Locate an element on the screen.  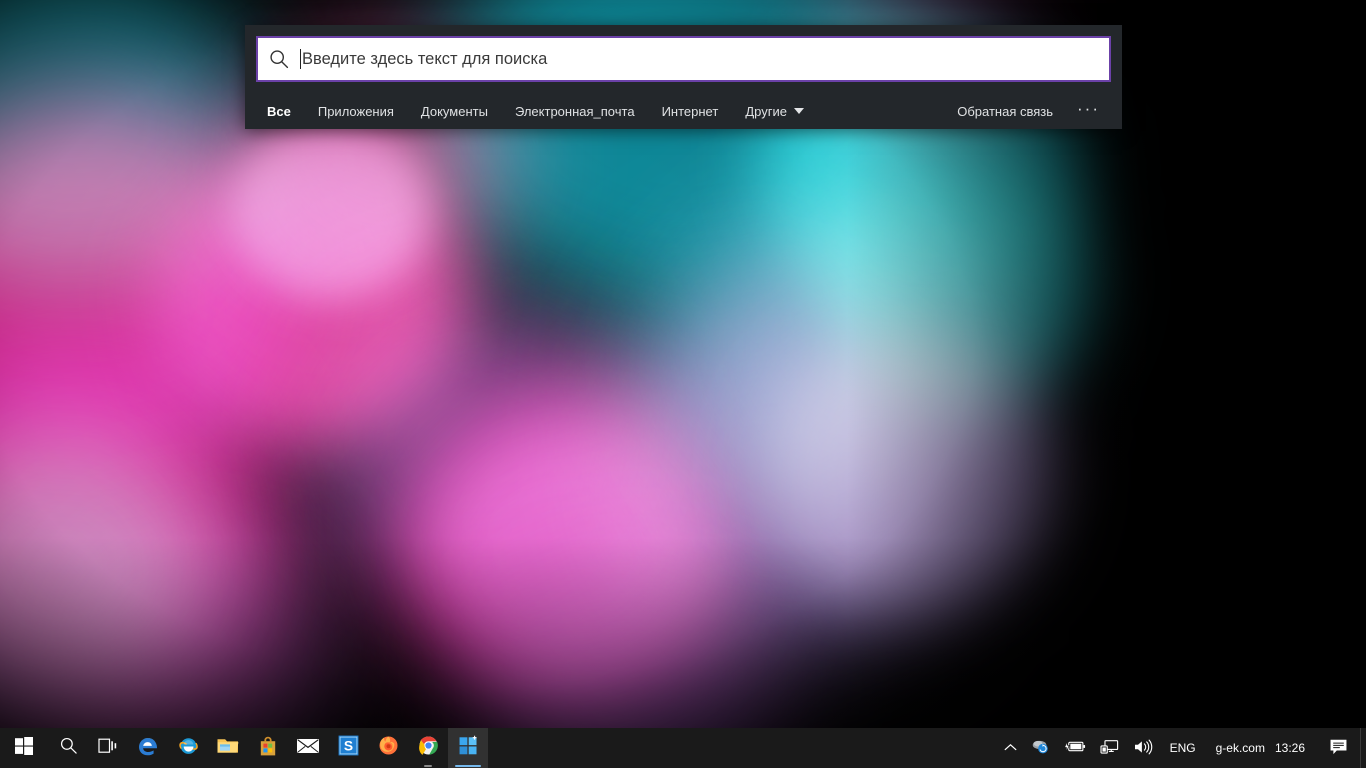
taskbar: S ENG g-ek.com 13:26 is located at coordinates (683, 748).